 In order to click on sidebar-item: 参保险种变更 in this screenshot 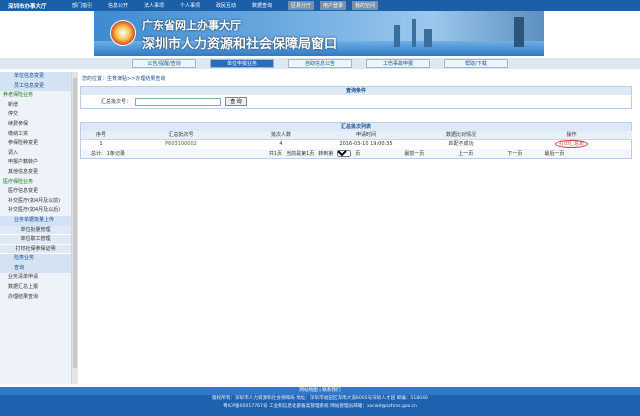, I will do `click(35, 144)`.